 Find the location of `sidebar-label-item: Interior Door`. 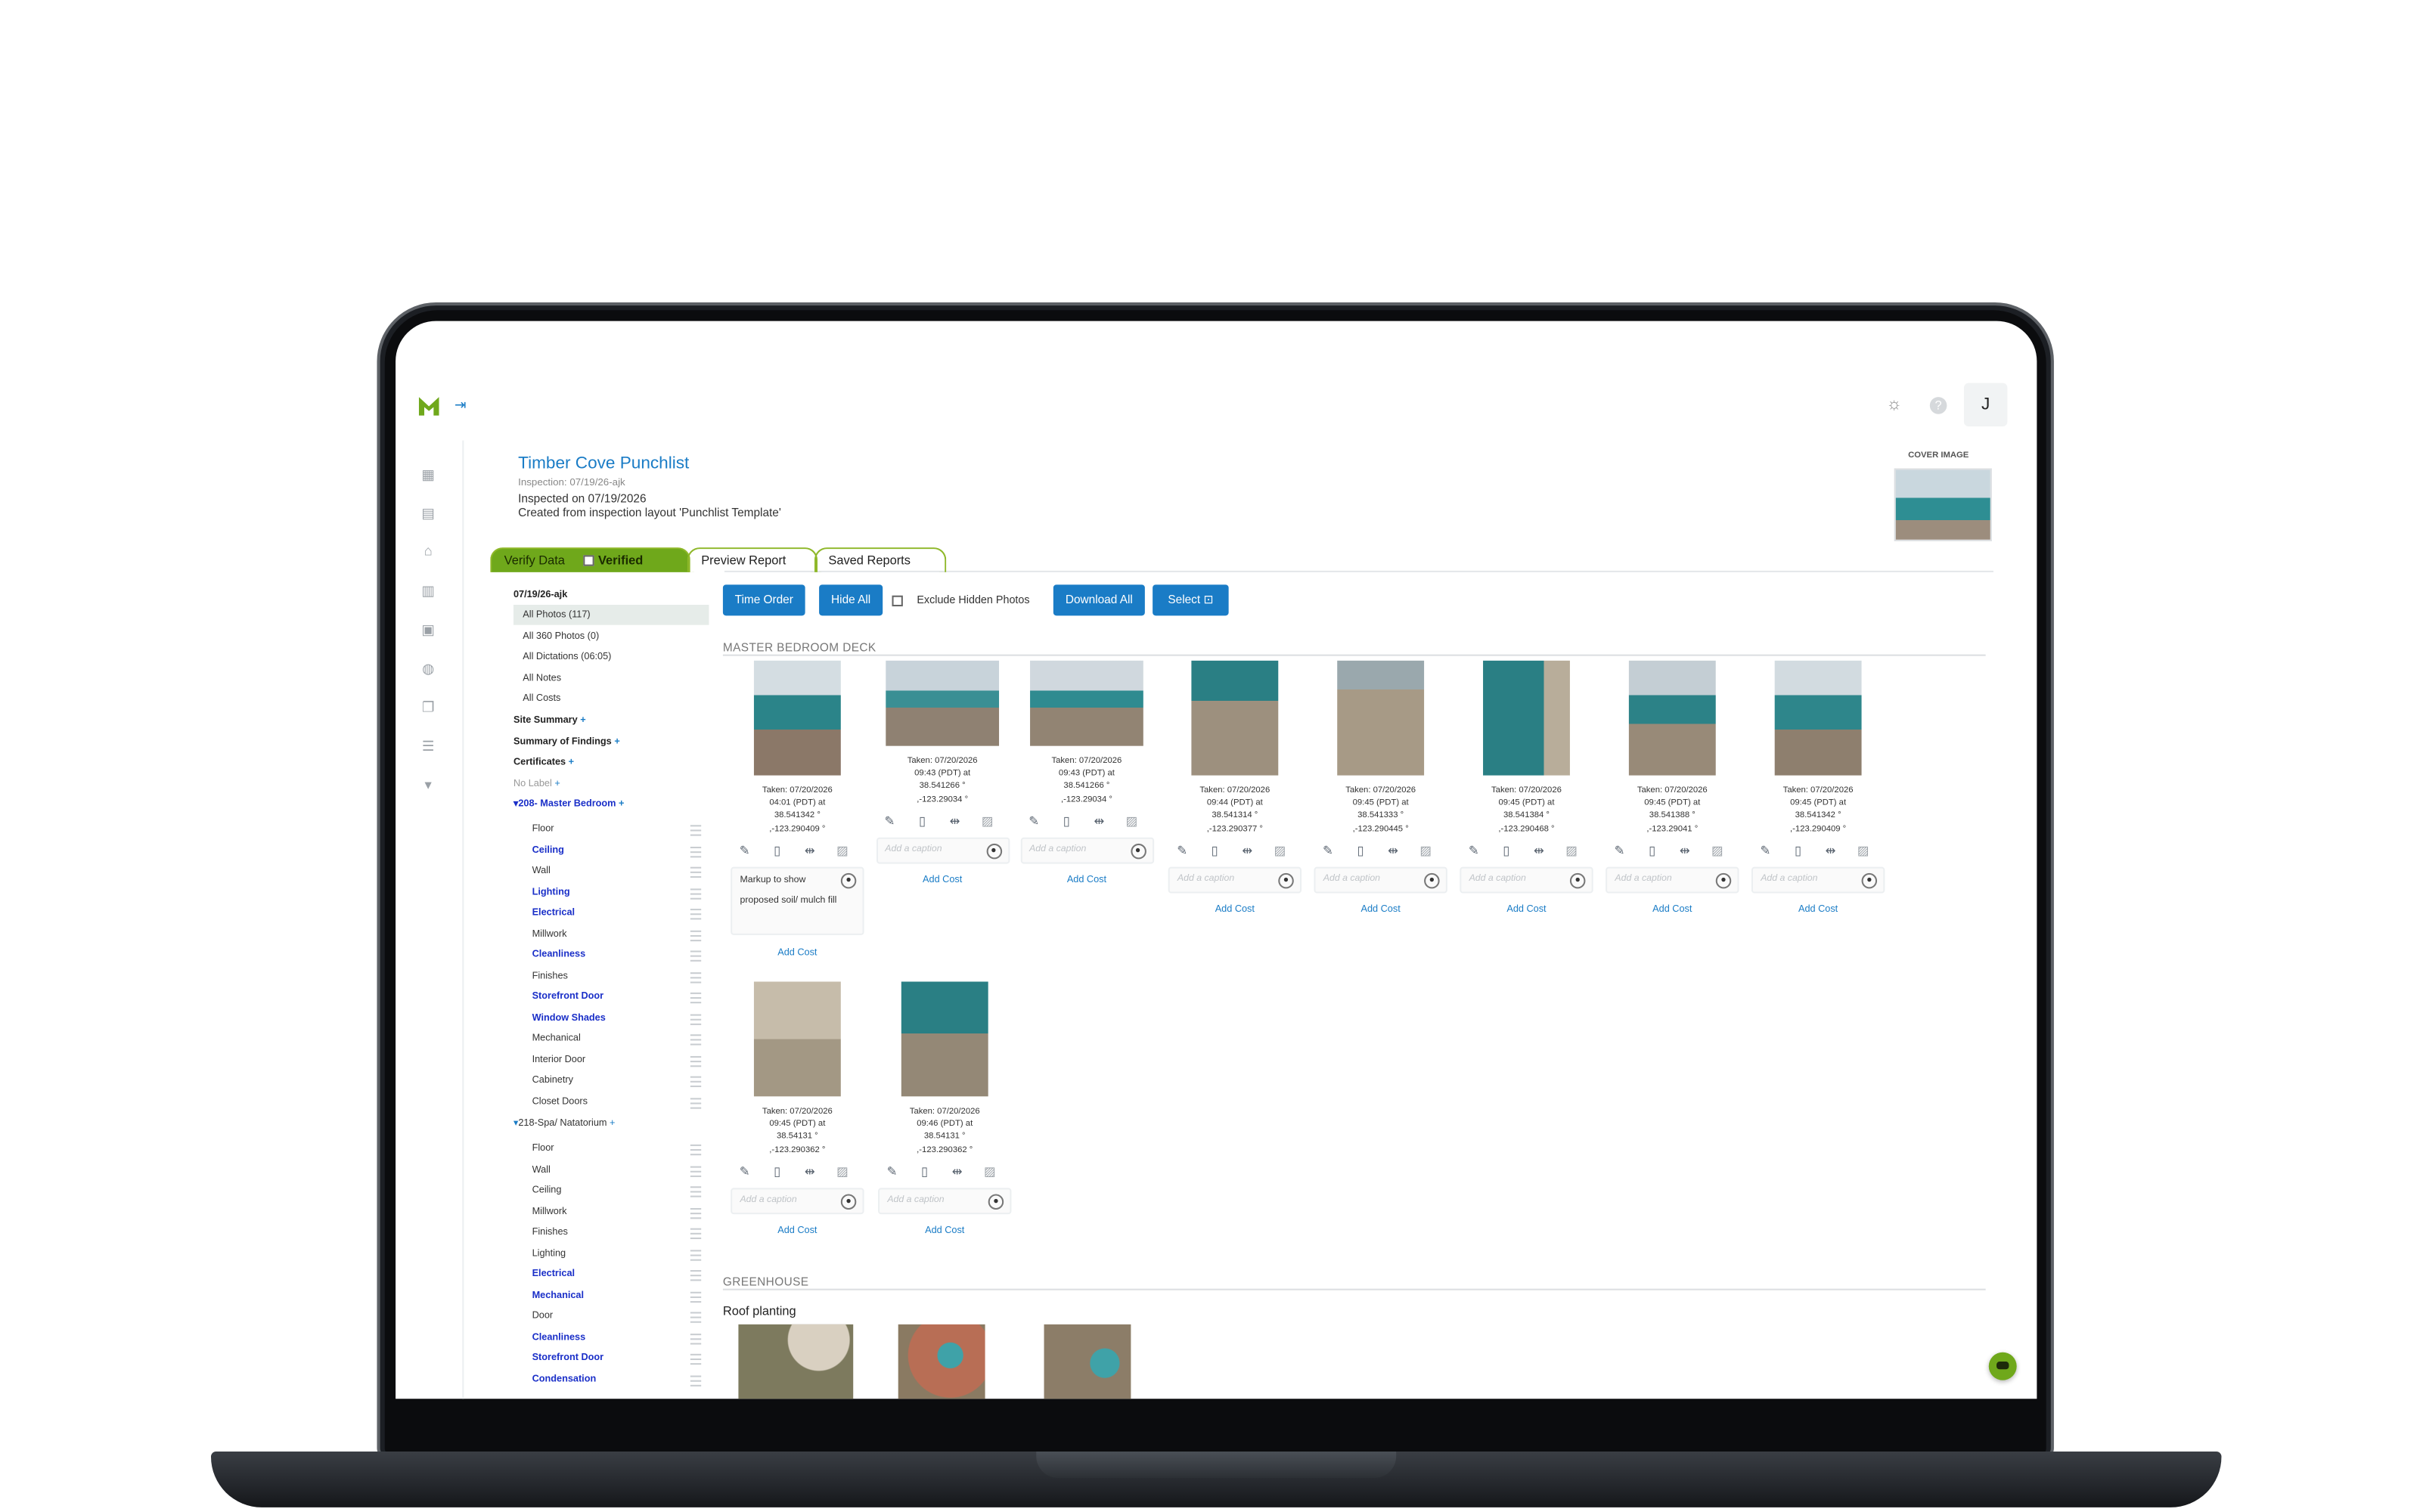

sidebar-label-item: Interior Door is located at coordinates (559, 1059).